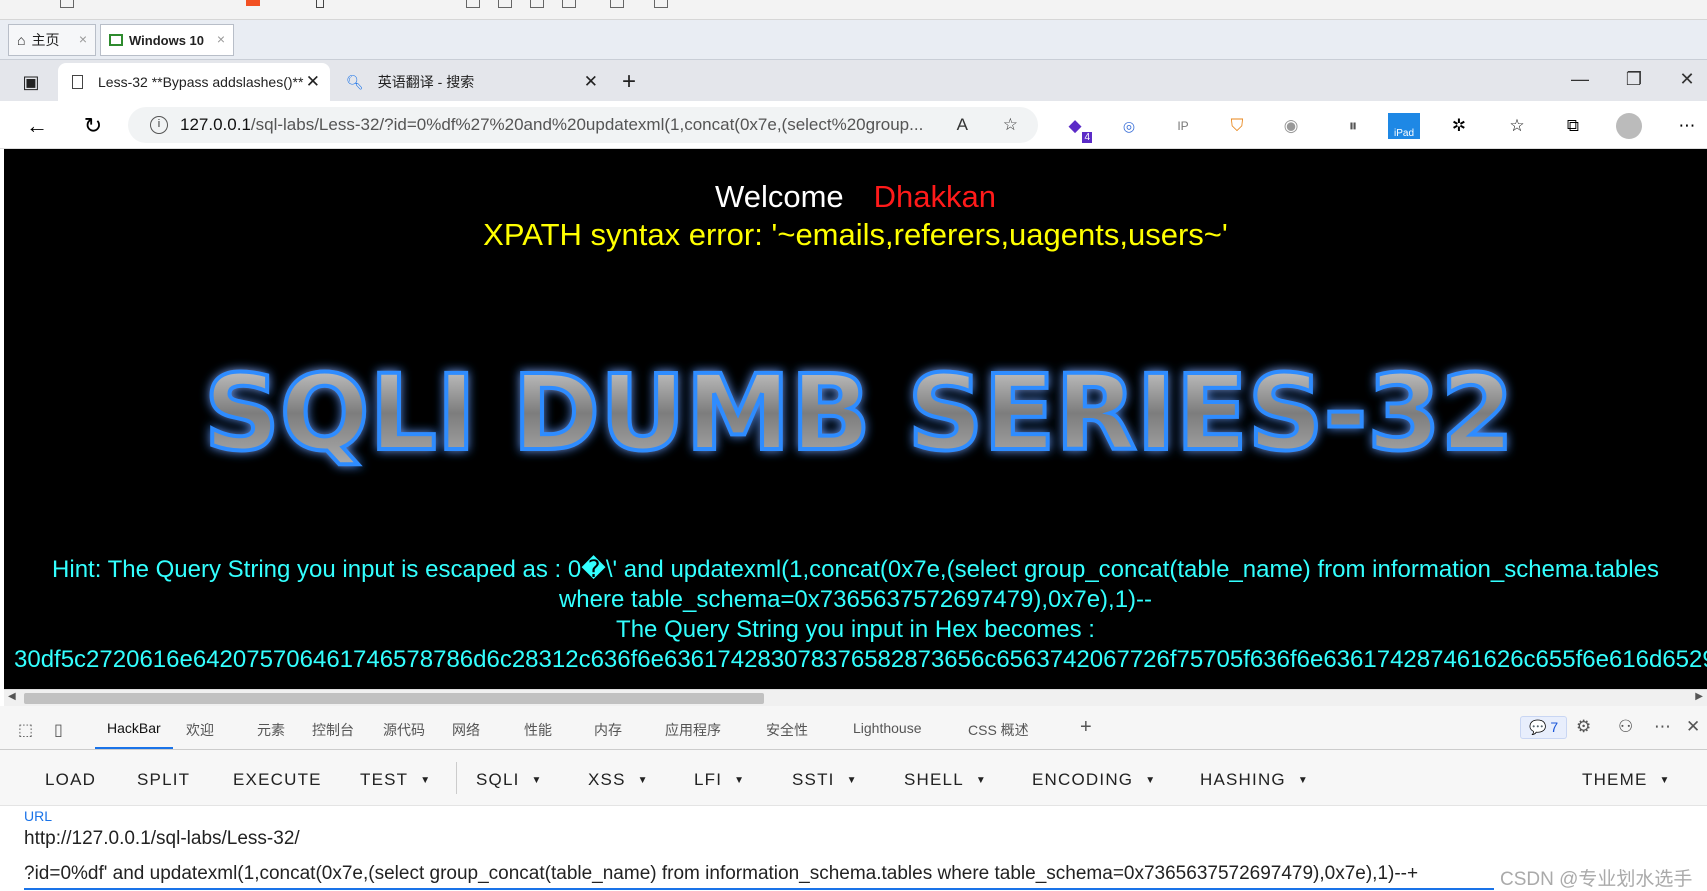 The width and height of the screenshot is (1707, 891). I want to click on lfi-dropdown: LFI ▼, so click(719, 780).